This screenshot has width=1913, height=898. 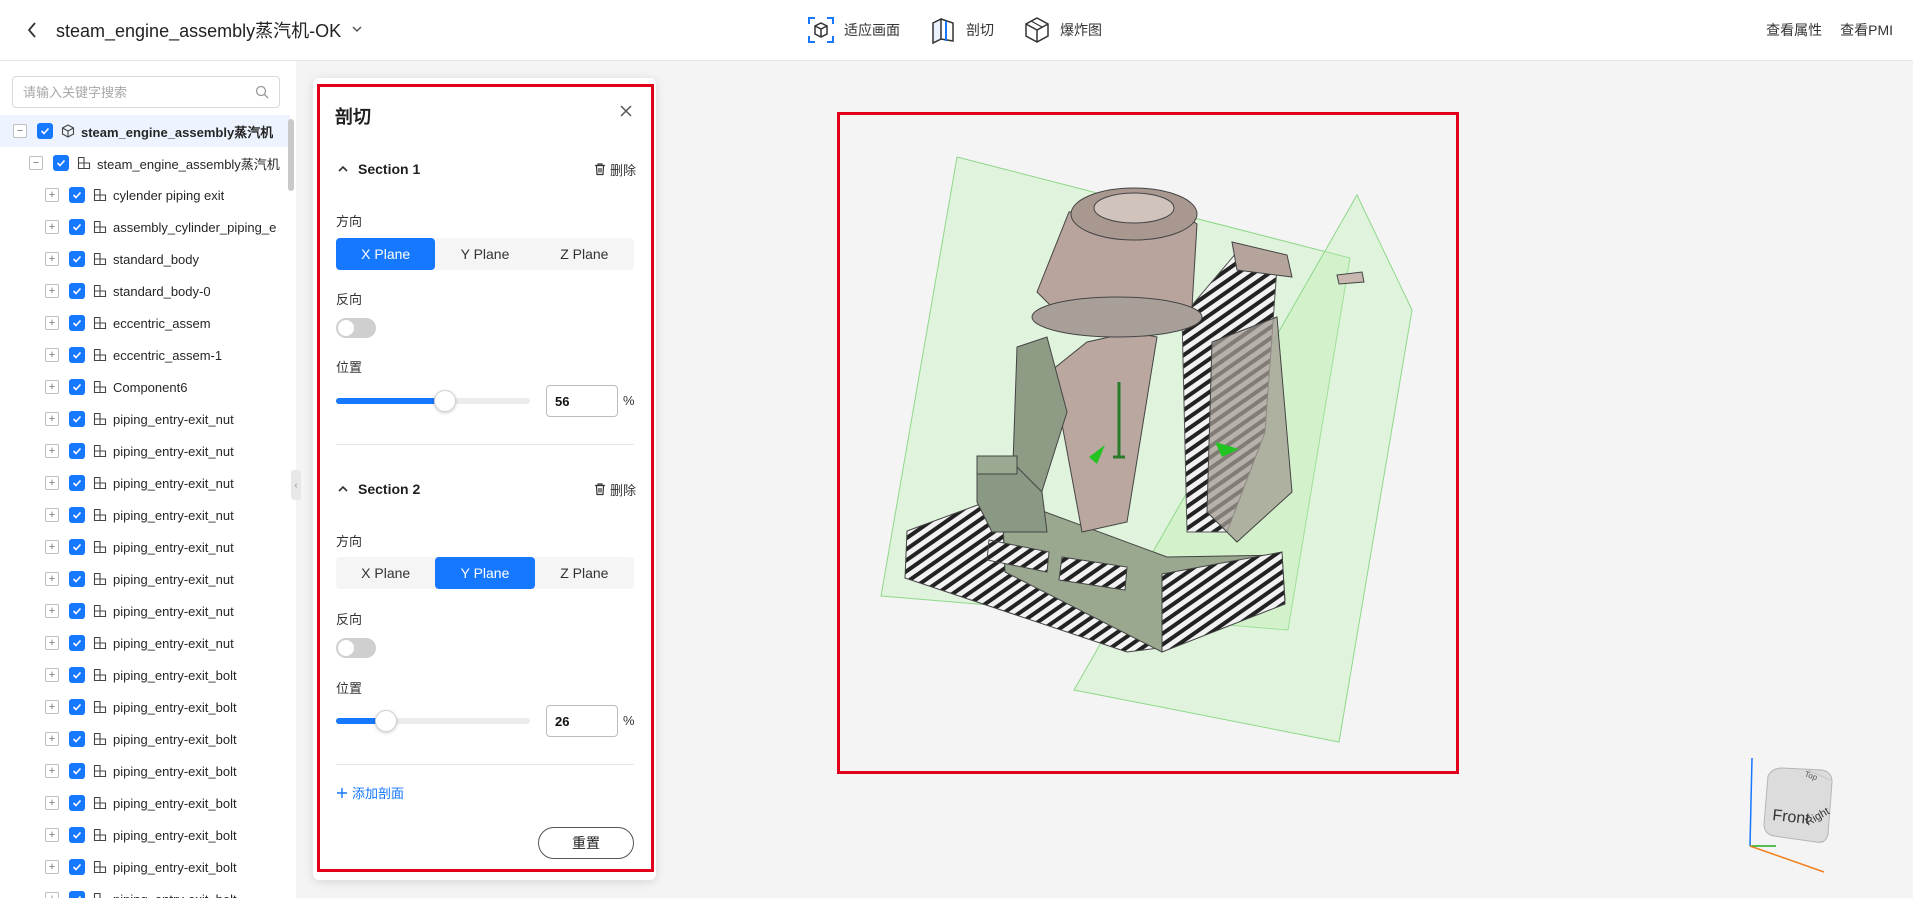 What do you see at coordinates (262, 92) in the screenshot?
I see `search-icon` at bounding box center [262, 92].